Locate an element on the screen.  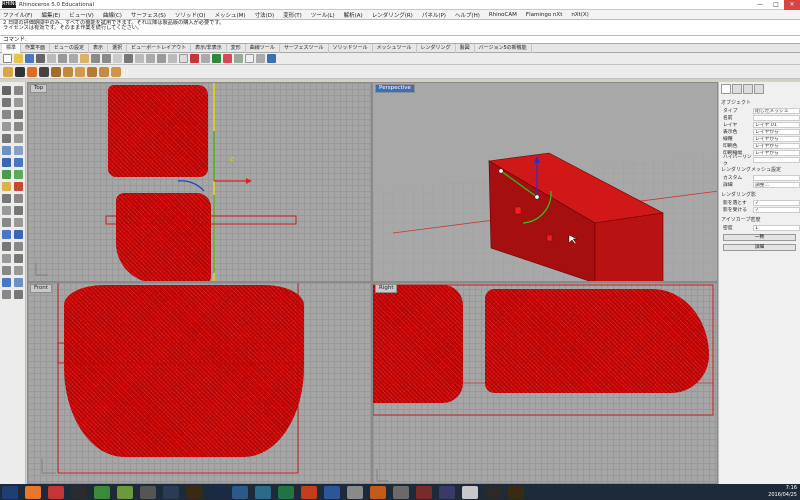
select-points-icon is located at coordinates (6, 90).